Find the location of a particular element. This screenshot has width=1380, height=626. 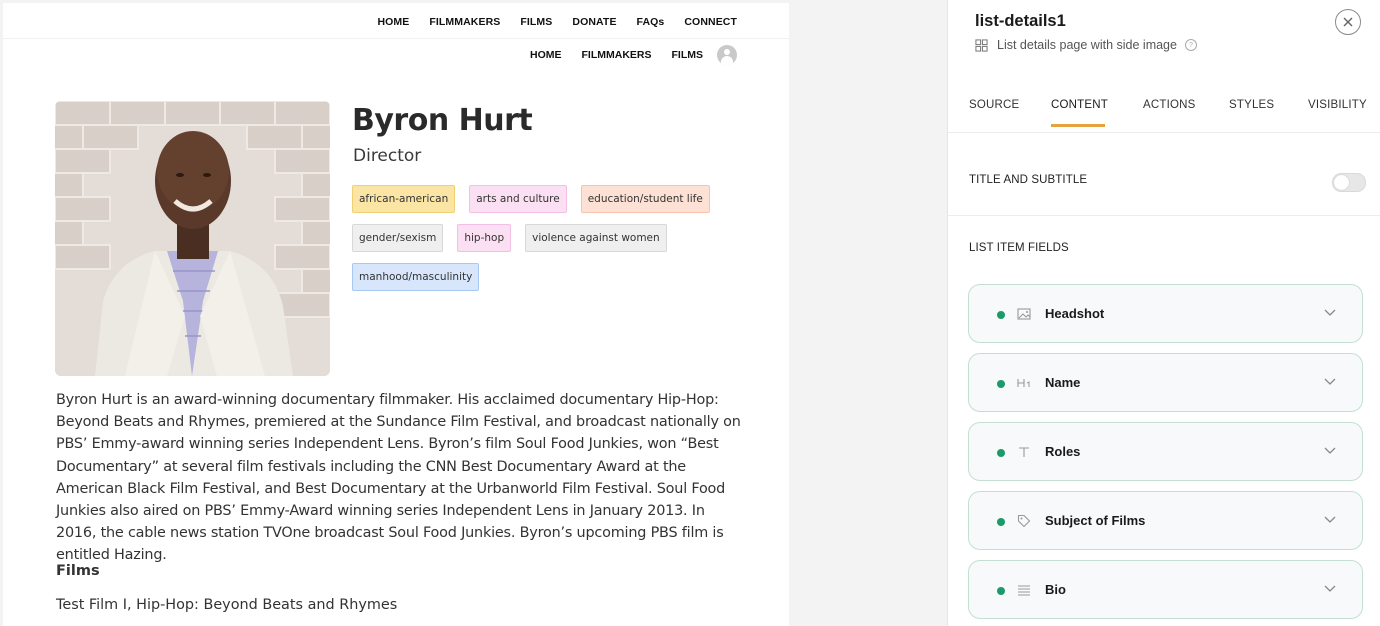

tab-actions: ACTIONS is located at coordinates (1169, 105).